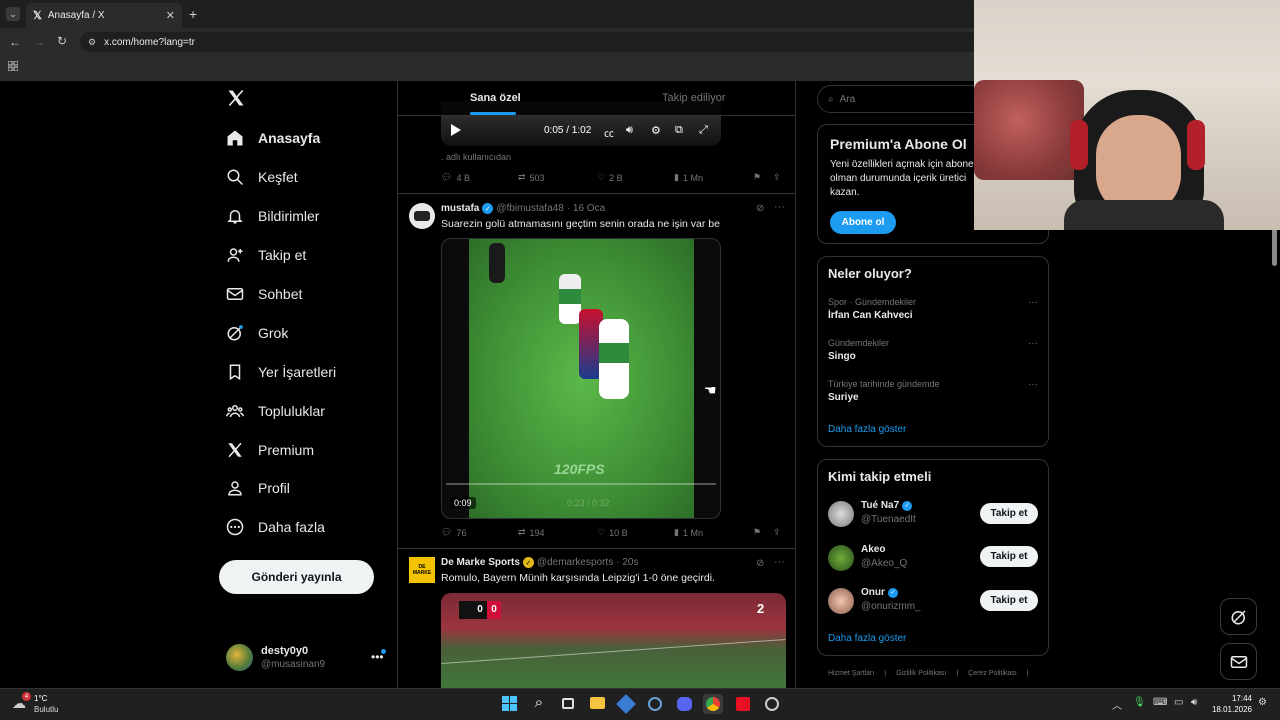 The width and height of the screenshot is (1280, 720). I want to click on tab-for-you: Sana özel, so click(495, 98).